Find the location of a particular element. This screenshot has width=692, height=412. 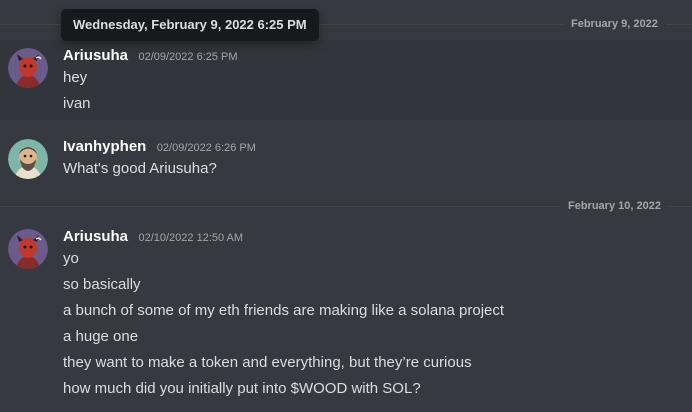

username: Ivanhyphen is located at coordinates (104, 146).